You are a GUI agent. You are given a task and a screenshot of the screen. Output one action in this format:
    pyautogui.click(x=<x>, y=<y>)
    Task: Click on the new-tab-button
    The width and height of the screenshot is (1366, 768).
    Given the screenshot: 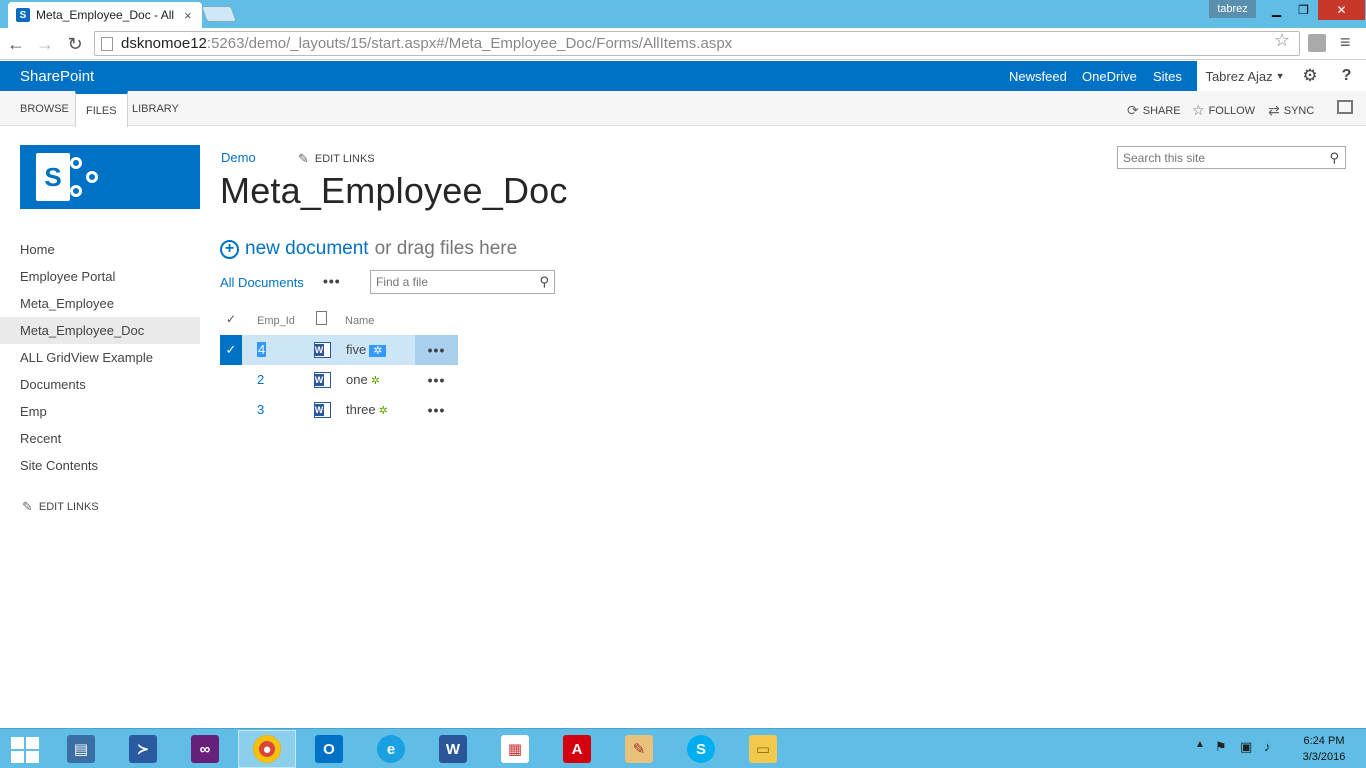 What is the action you would take?
    pyautogui.click(x=219, y=14)
    